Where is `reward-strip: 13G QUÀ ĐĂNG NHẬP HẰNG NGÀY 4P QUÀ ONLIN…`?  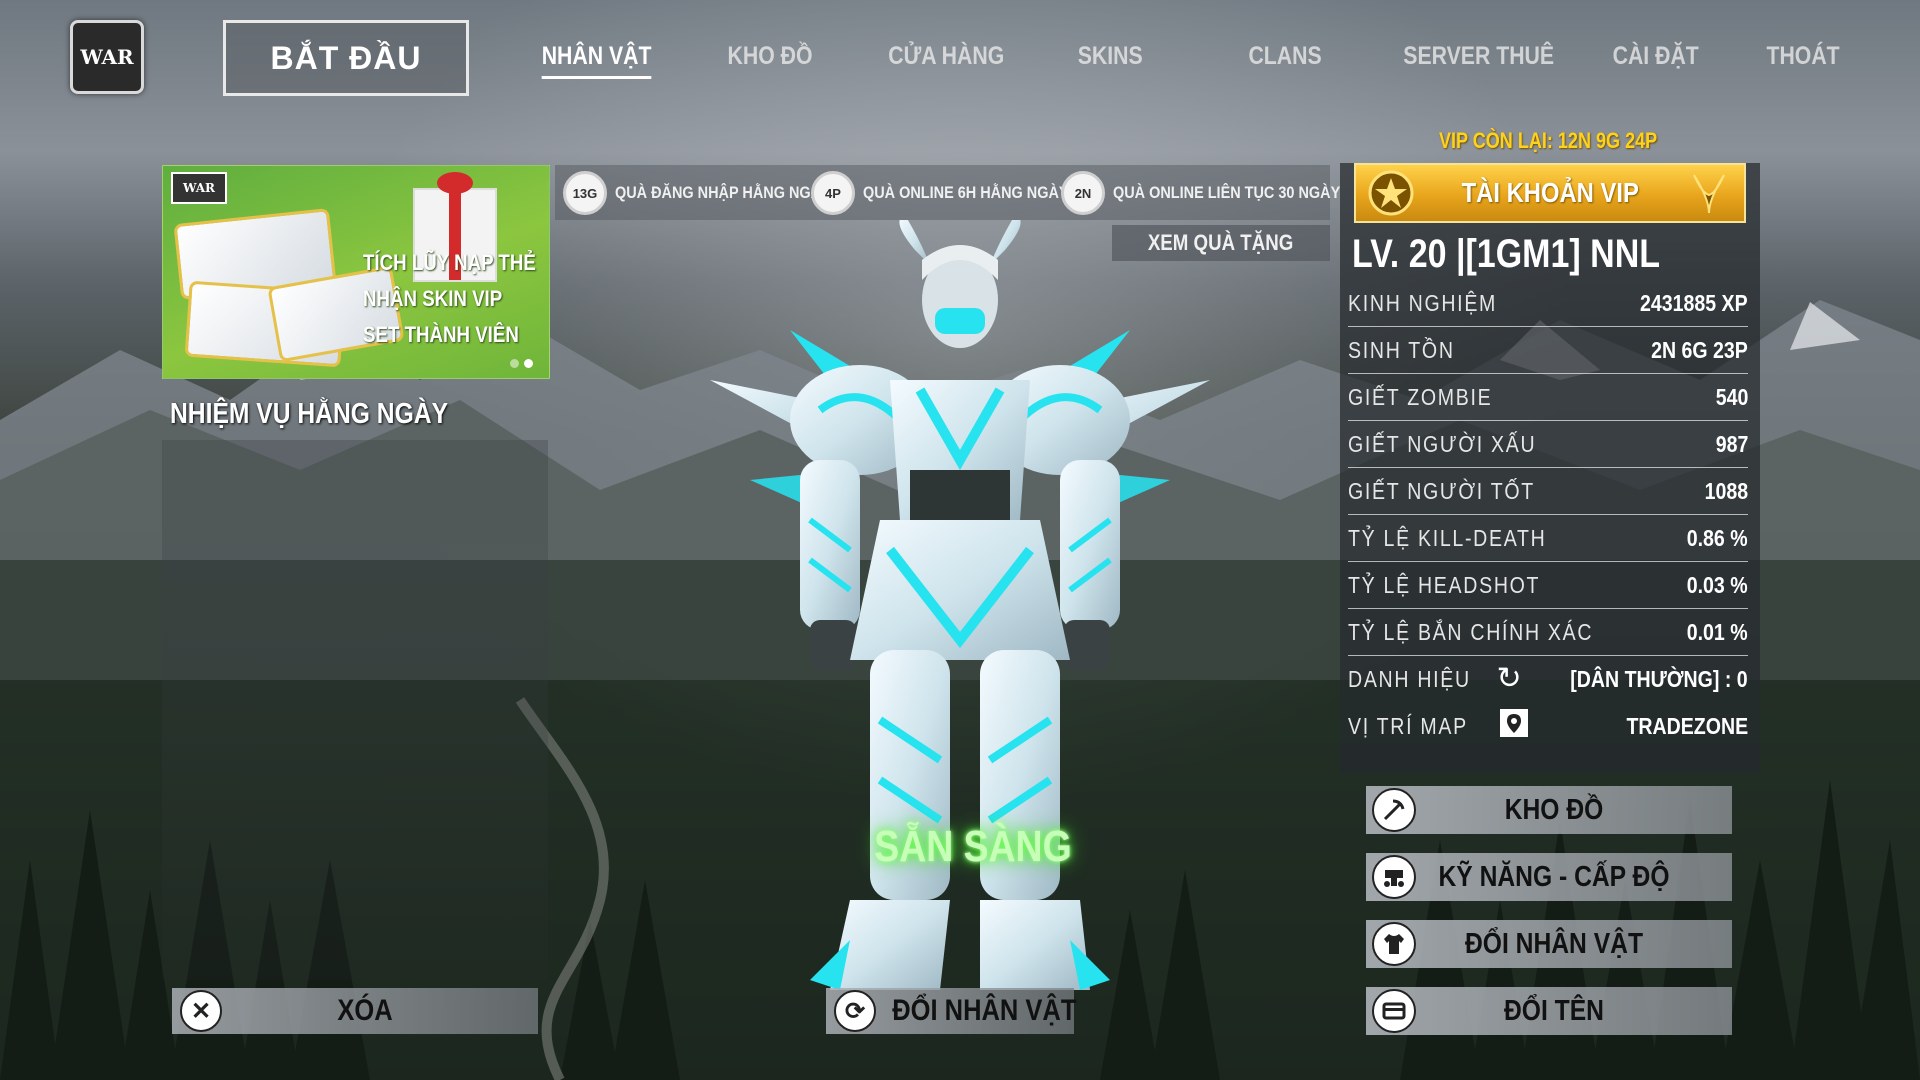
reward-strip: 13G QUÀ ĐĂNG NHẬP HẰNG NGÀY 4P QUÀ ONLIN… is located at coordinates (947, 192).